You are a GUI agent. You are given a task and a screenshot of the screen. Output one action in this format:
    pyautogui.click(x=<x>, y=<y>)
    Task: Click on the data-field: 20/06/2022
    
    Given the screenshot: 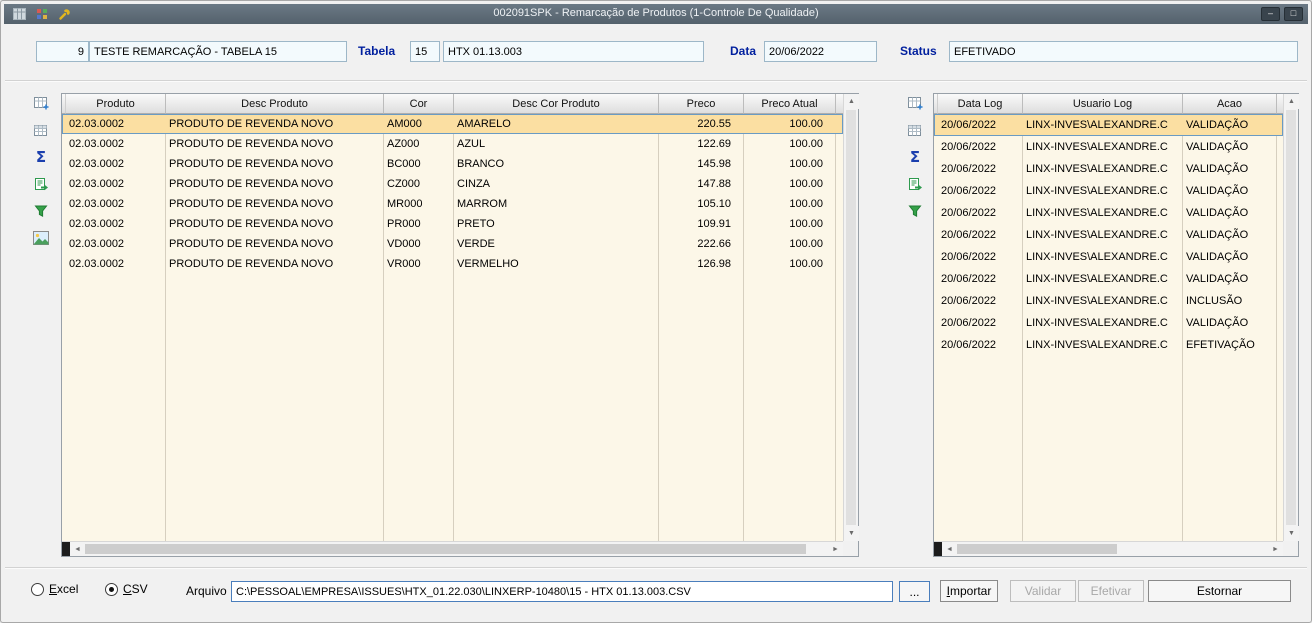 What is the action you would take?
    pyautogui.click(x=820, y=51)
    